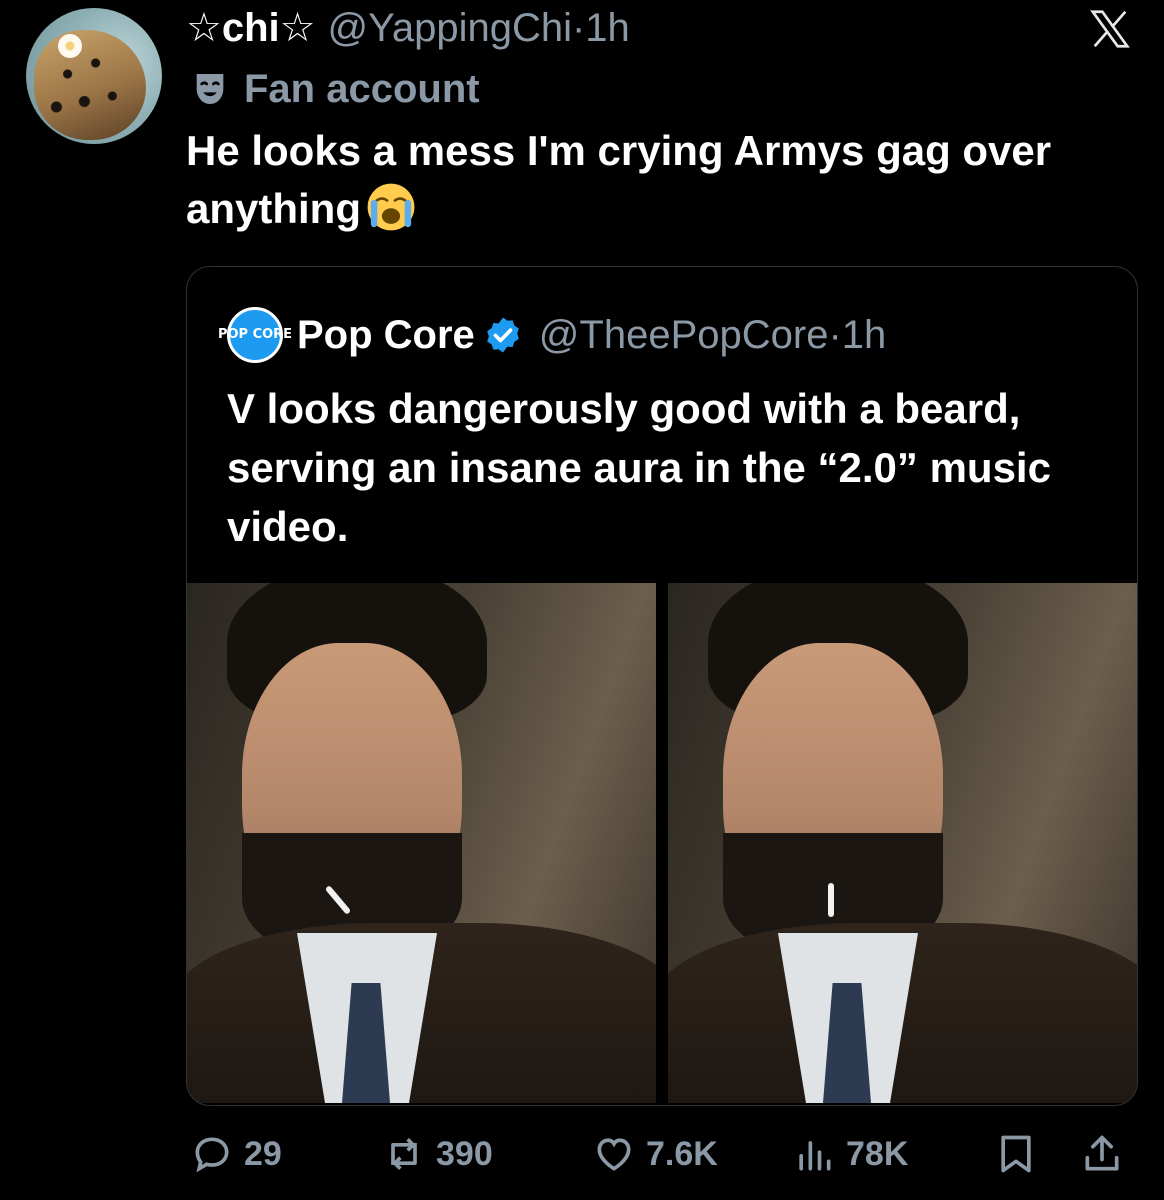 Image resolution: width=1164 pixels, height=1200 pixels. I want to click on views-button: 78K, so click(850, 1154).